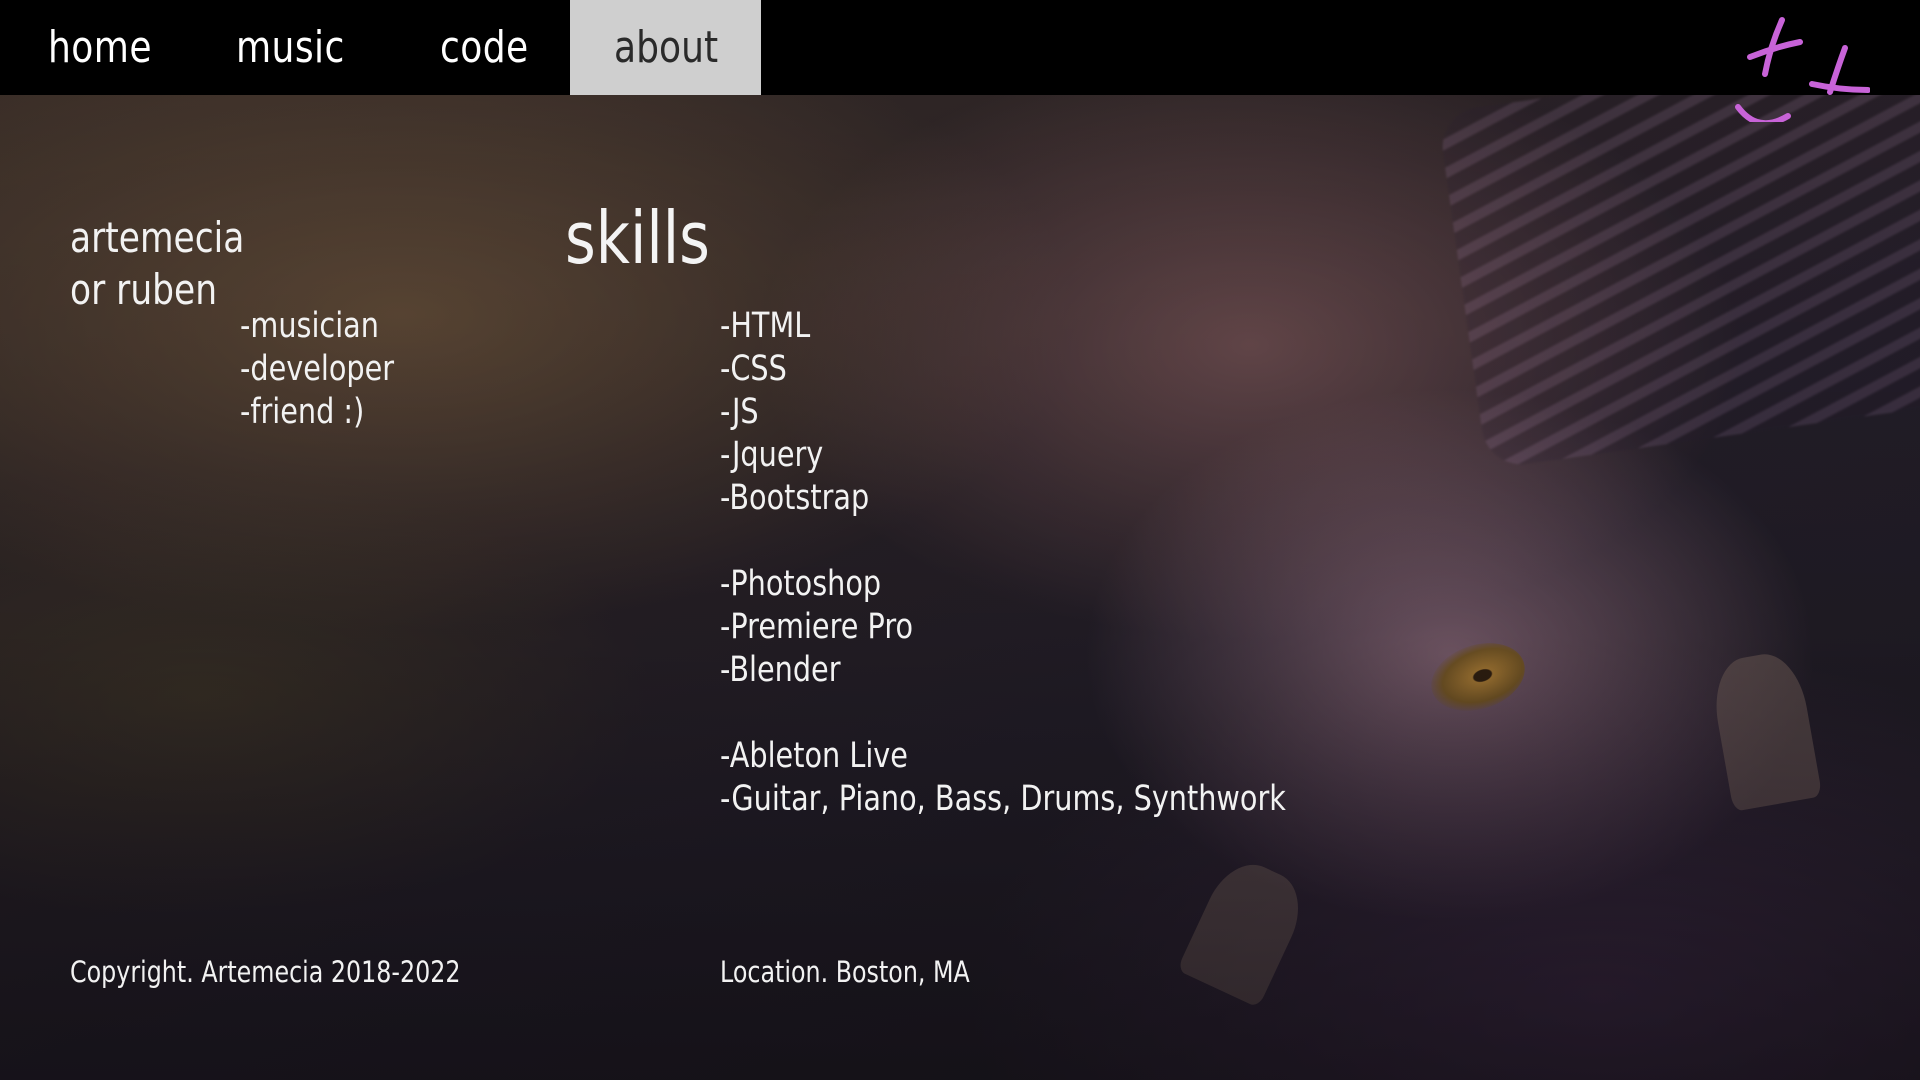 This screenshot has height=1080, width=1920. What do you see at coordinates (290, 47) in the screenshot?
I see `nav-music-link: music` at bounding box center [290, 47].